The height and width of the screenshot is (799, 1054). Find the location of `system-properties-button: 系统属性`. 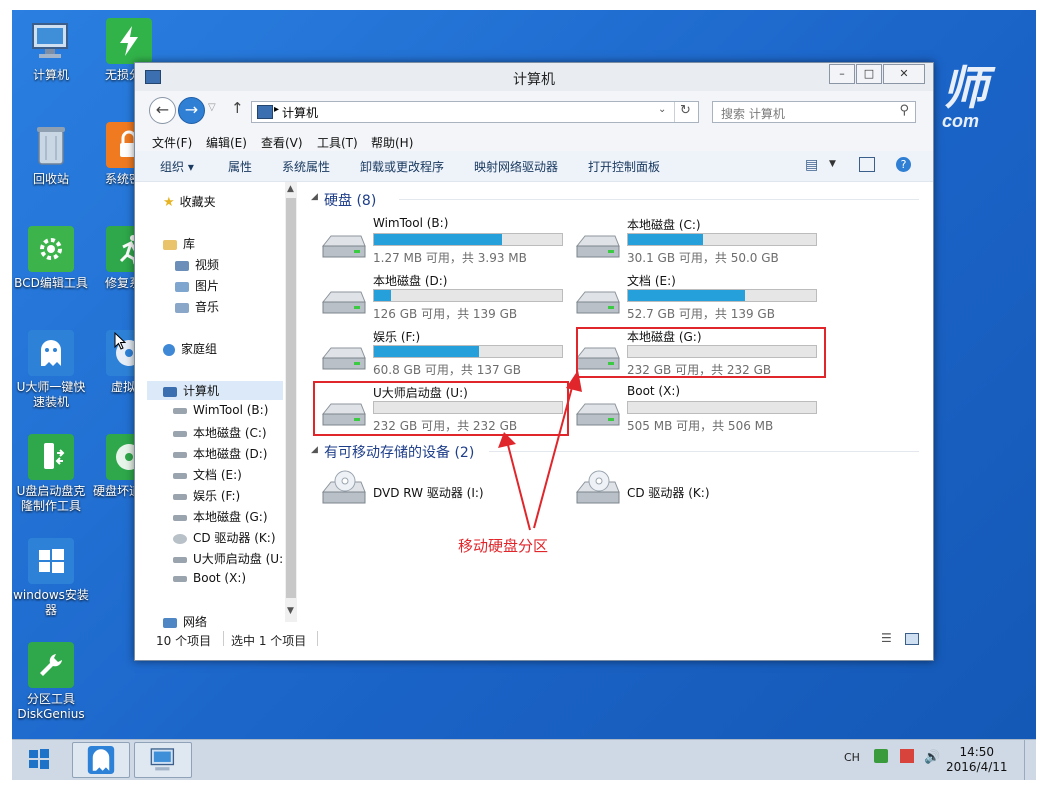

system-properties-button: 系统属性 is located at coordinates (306, 166).